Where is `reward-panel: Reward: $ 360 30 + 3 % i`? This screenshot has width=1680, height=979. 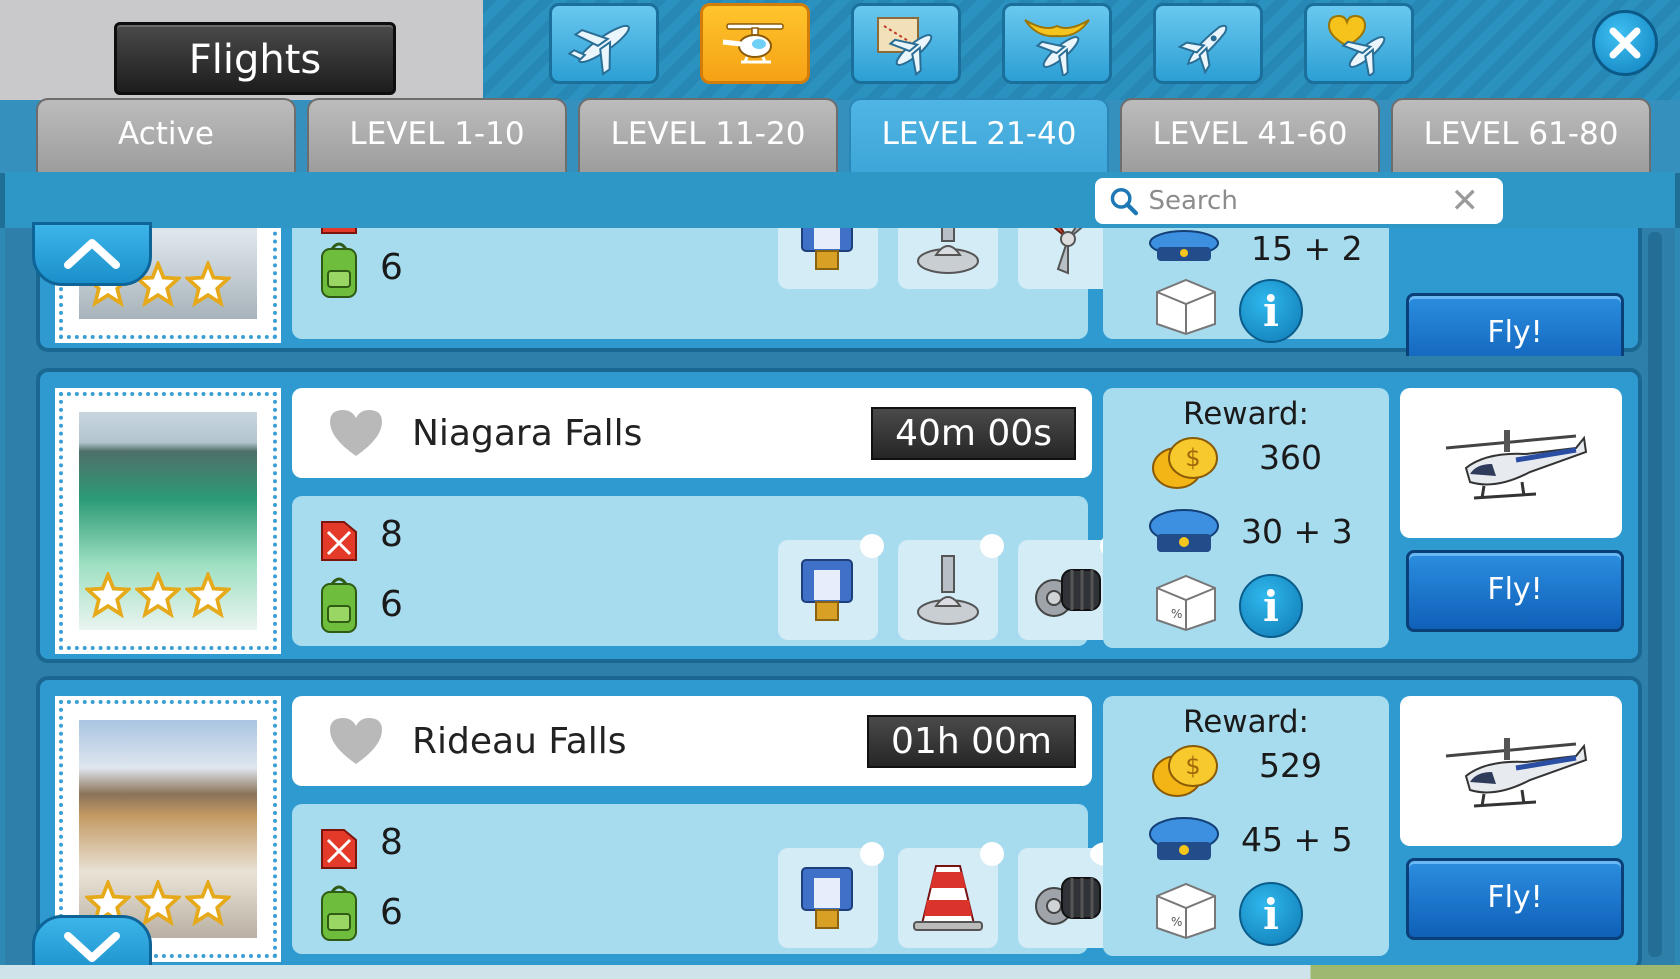
reward-panel: Reward: $ 360 30 + 3 % i is located at coordinates (1246, 518).